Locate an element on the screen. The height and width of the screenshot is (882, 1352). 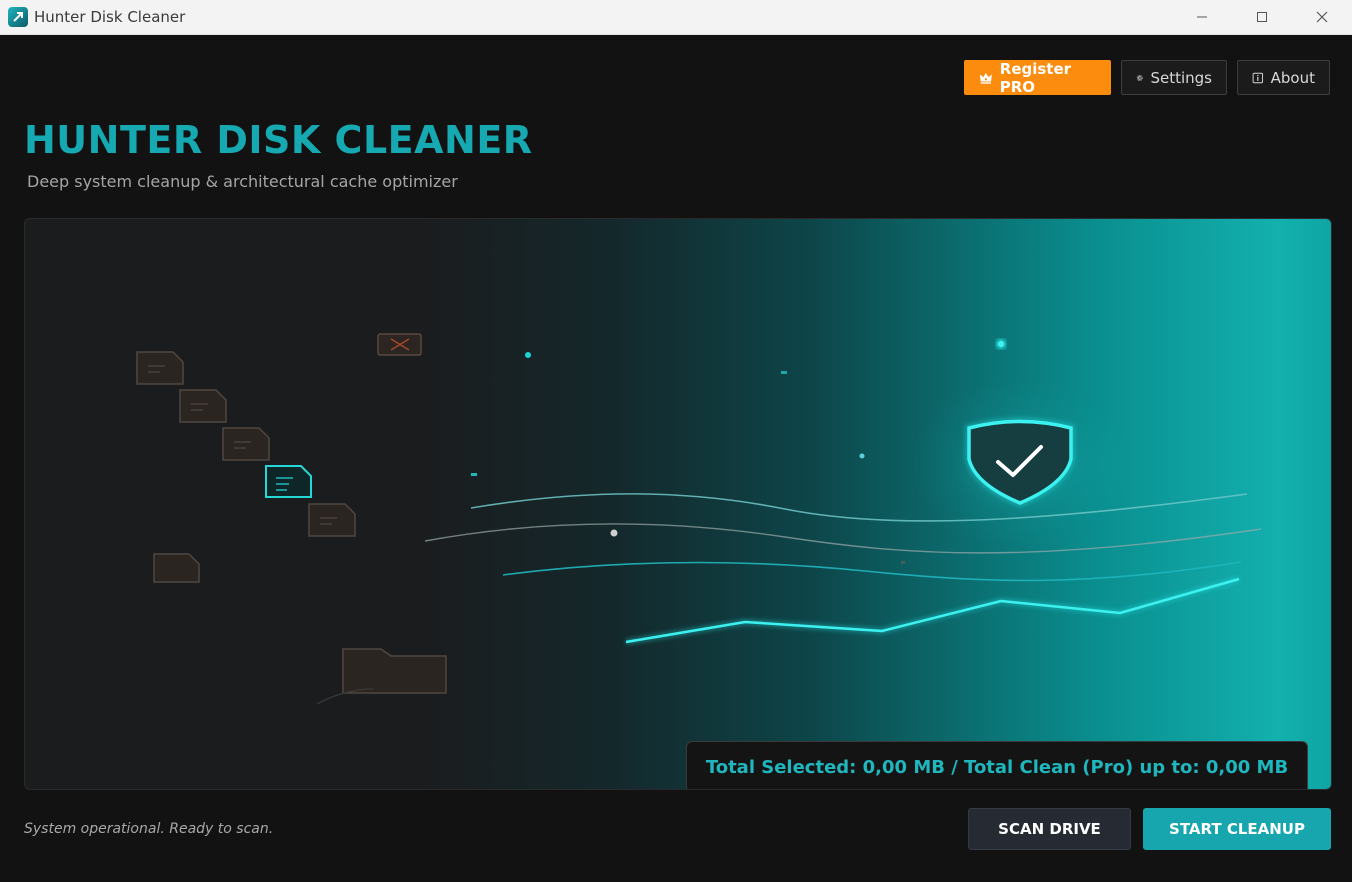
register-pro-label: Register PRO is located at coordinates (1035, 77).